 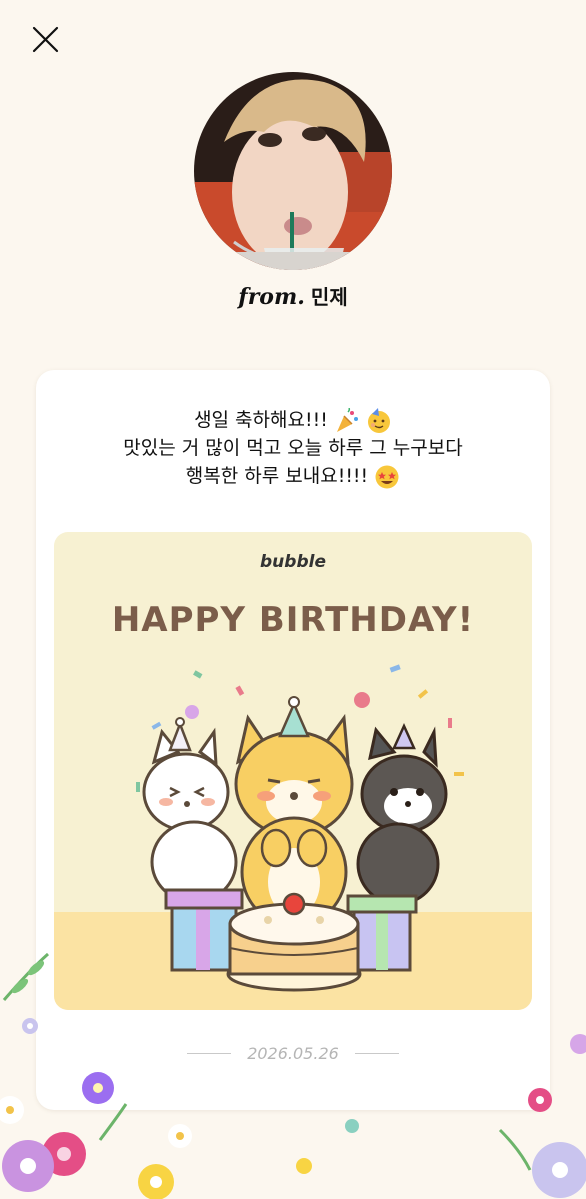 What do you see at coordinates (293, 476) in the screenshot?
I see `message-line-3: 행복한 하루 보내요!!!!` at bounding box center [293, 476].